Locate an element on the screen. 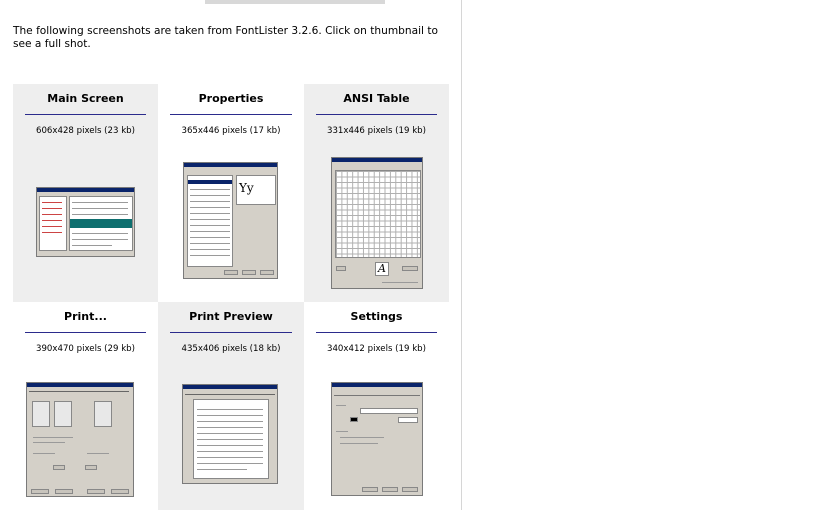 This screenshot has width=825, height=510. cell-title: Main Screen is located at coordinates (85, 98).